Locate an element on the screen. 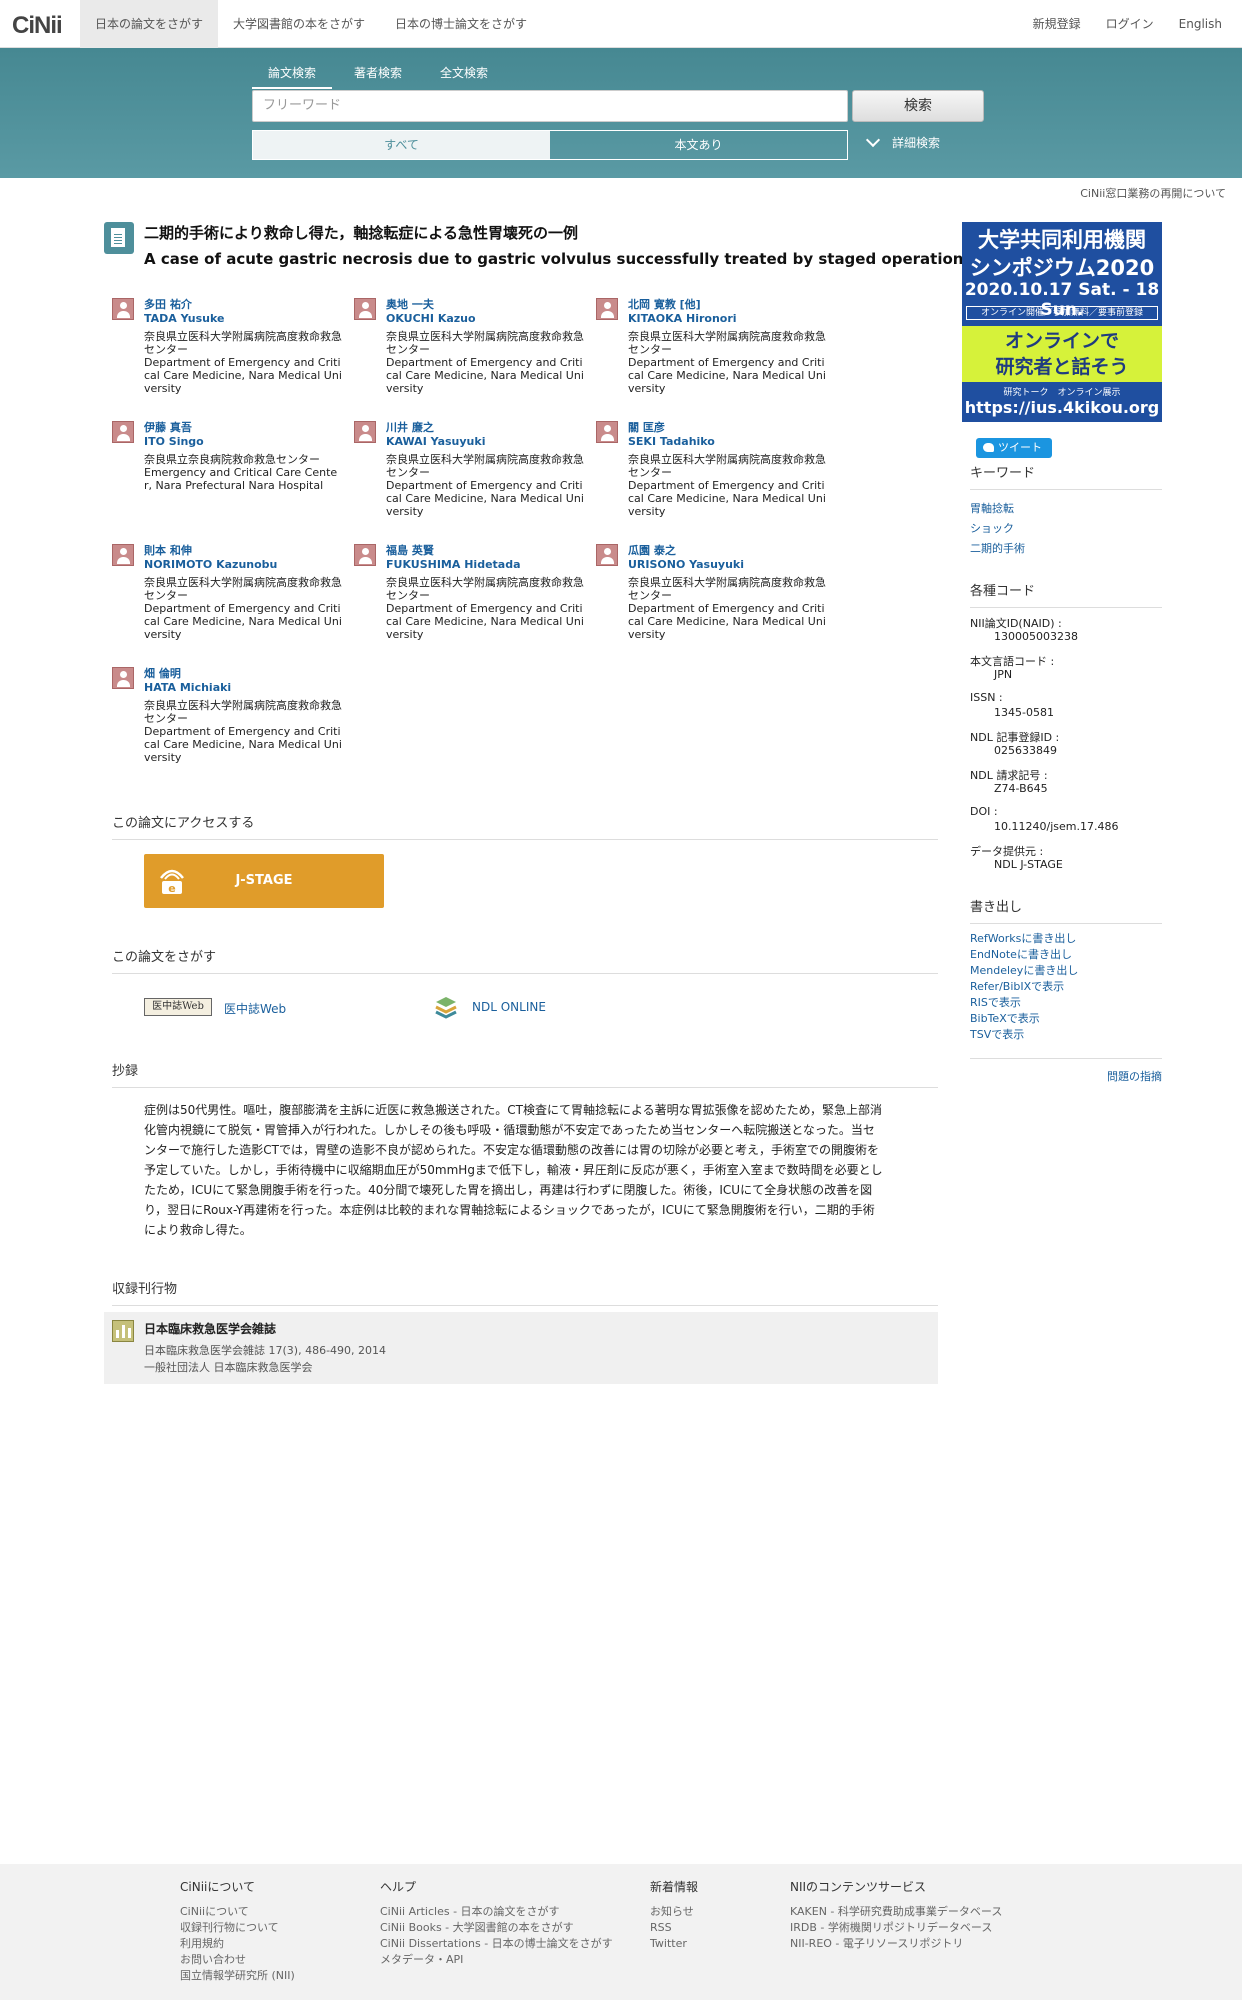 The width and height of the screenshot is (1242, 2000). banner-green: オンラインで 研究者と話そう is located at coordinates (1062, 354).